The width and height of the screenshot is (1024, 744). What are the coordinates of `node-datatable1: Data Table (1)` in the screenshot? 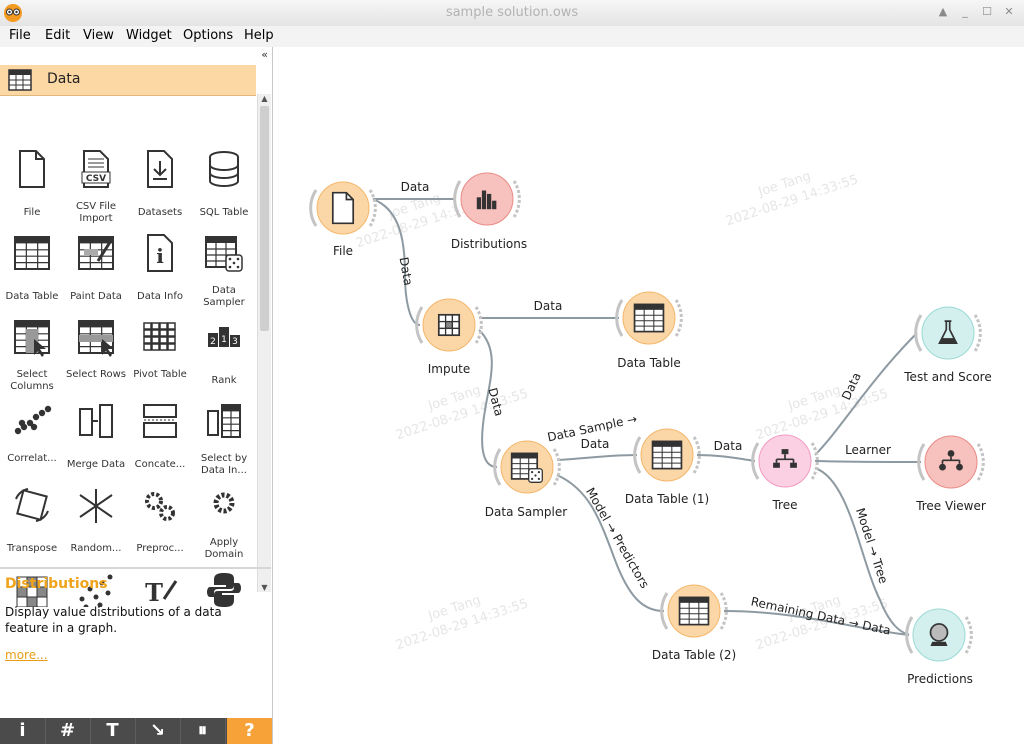 It's located at (667, 467).